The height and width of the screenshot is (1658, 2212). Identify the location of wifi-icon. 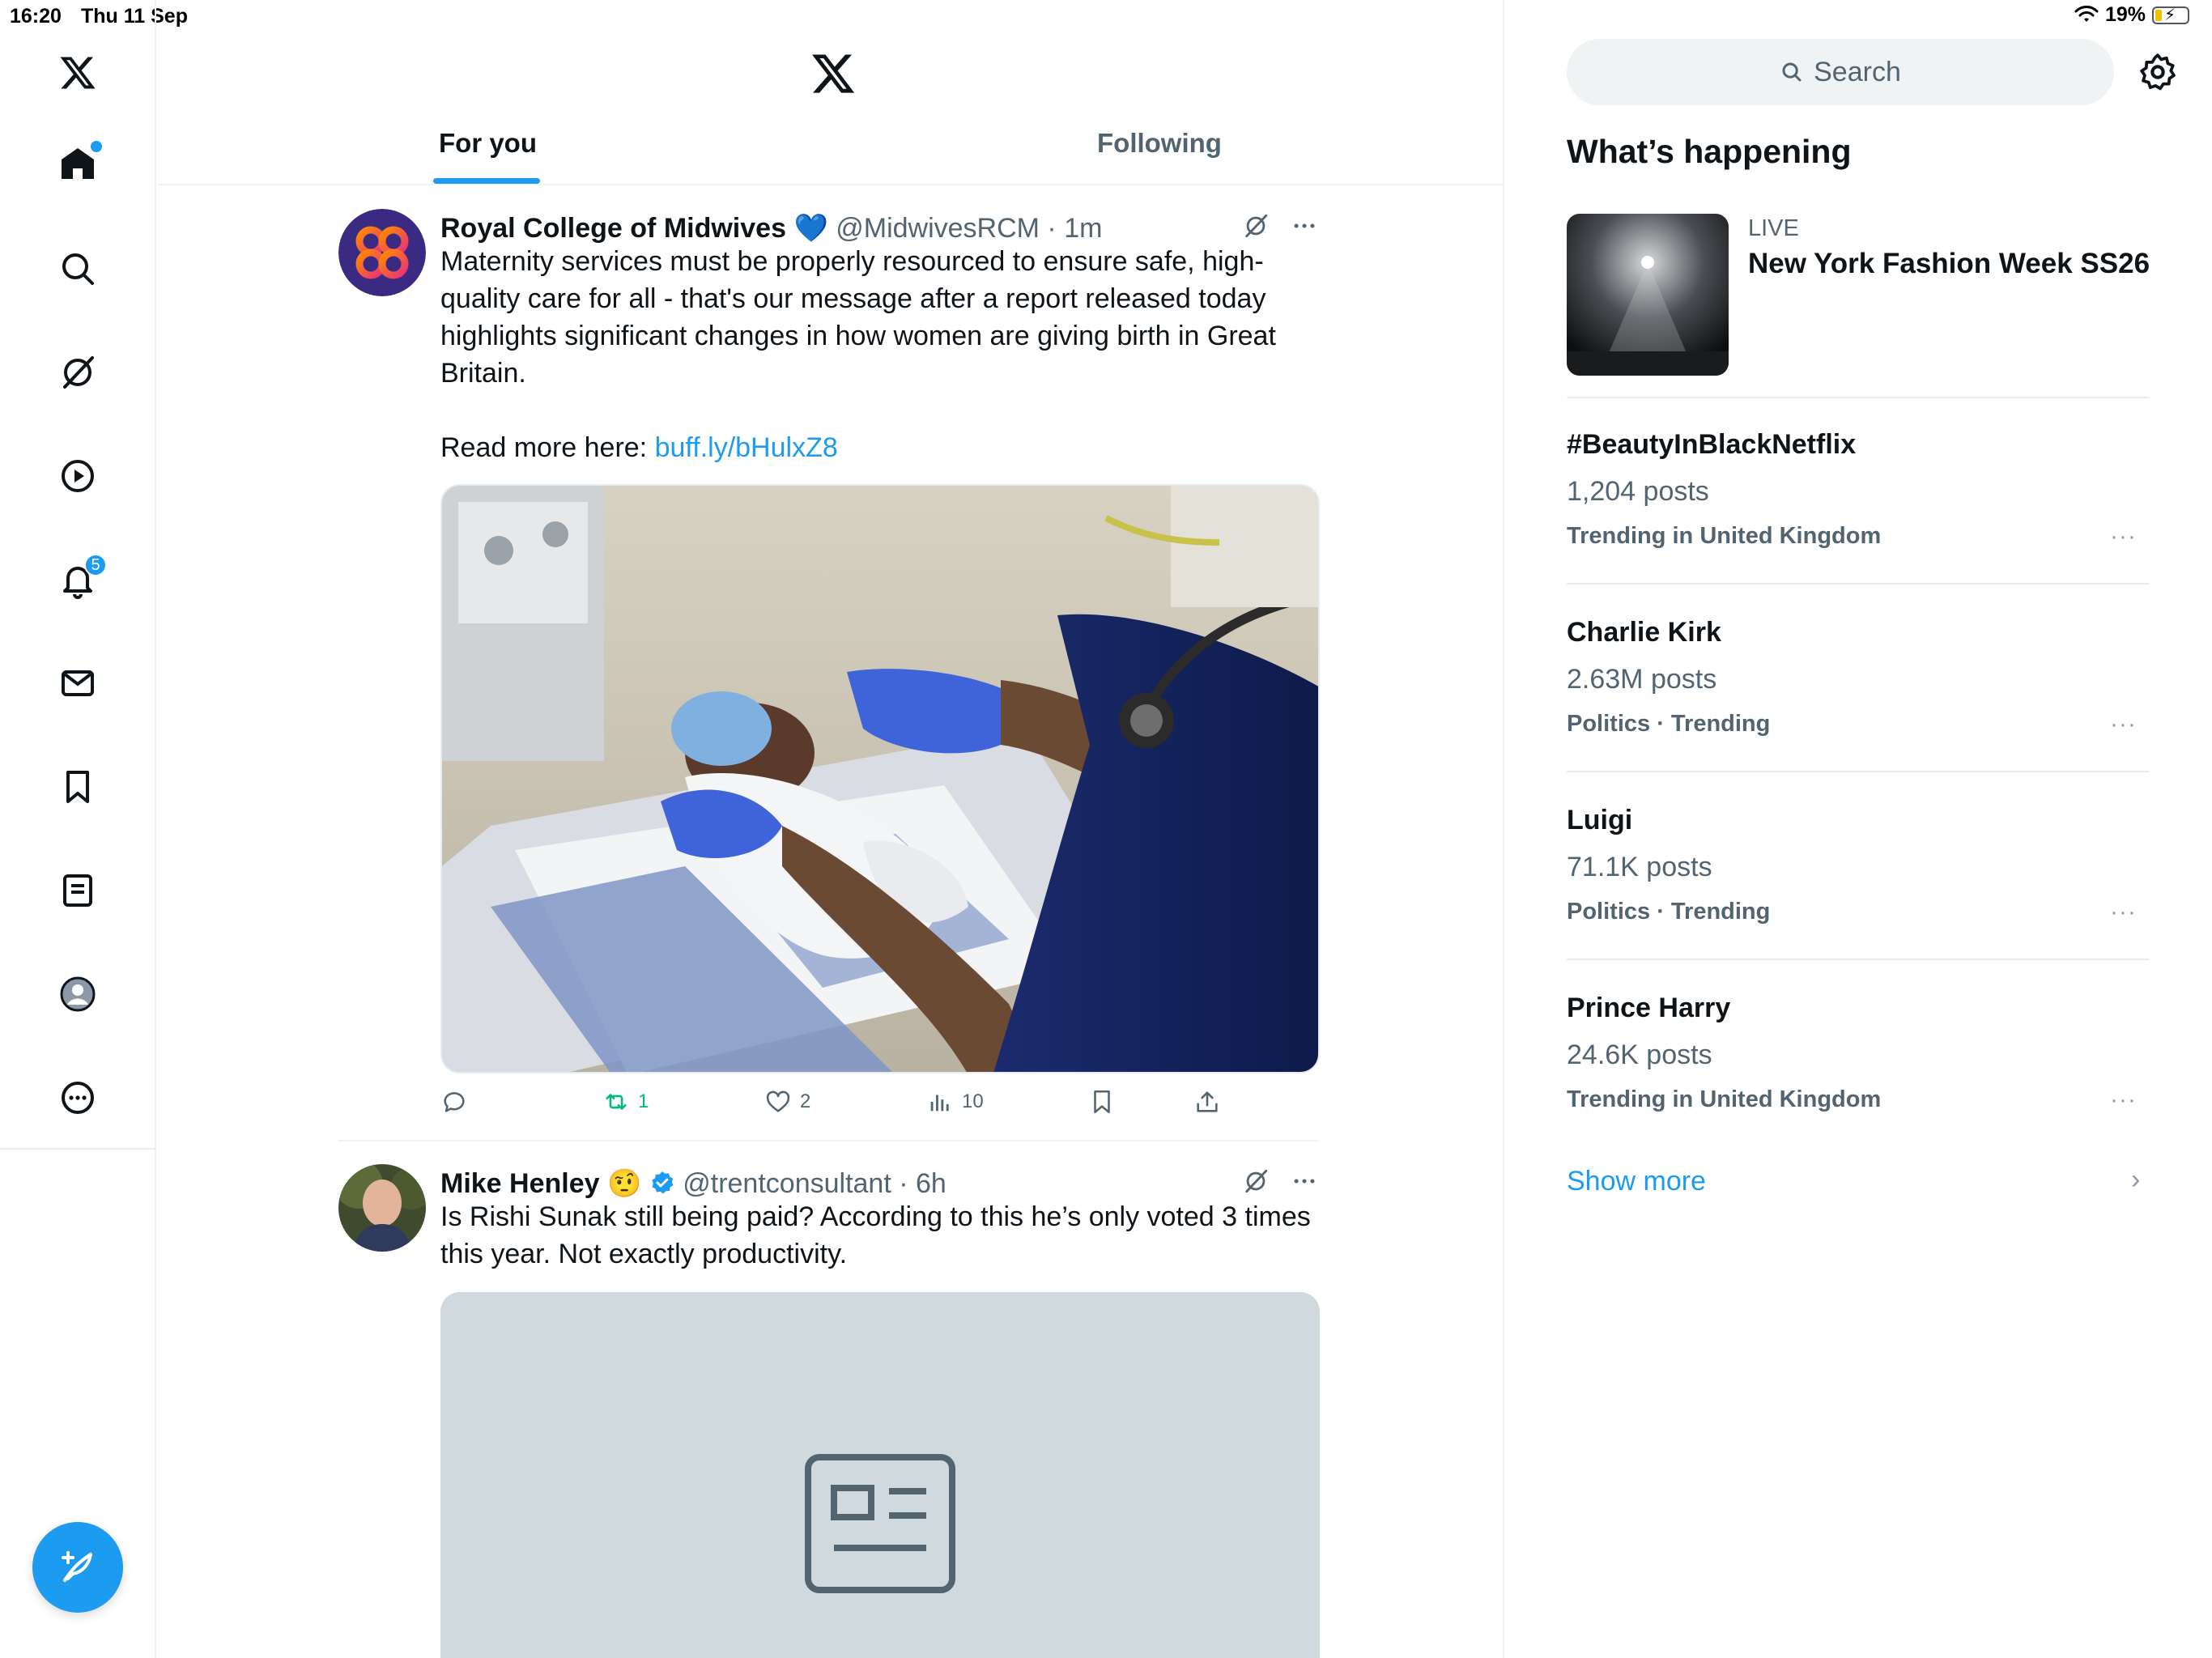
(2086, 13).